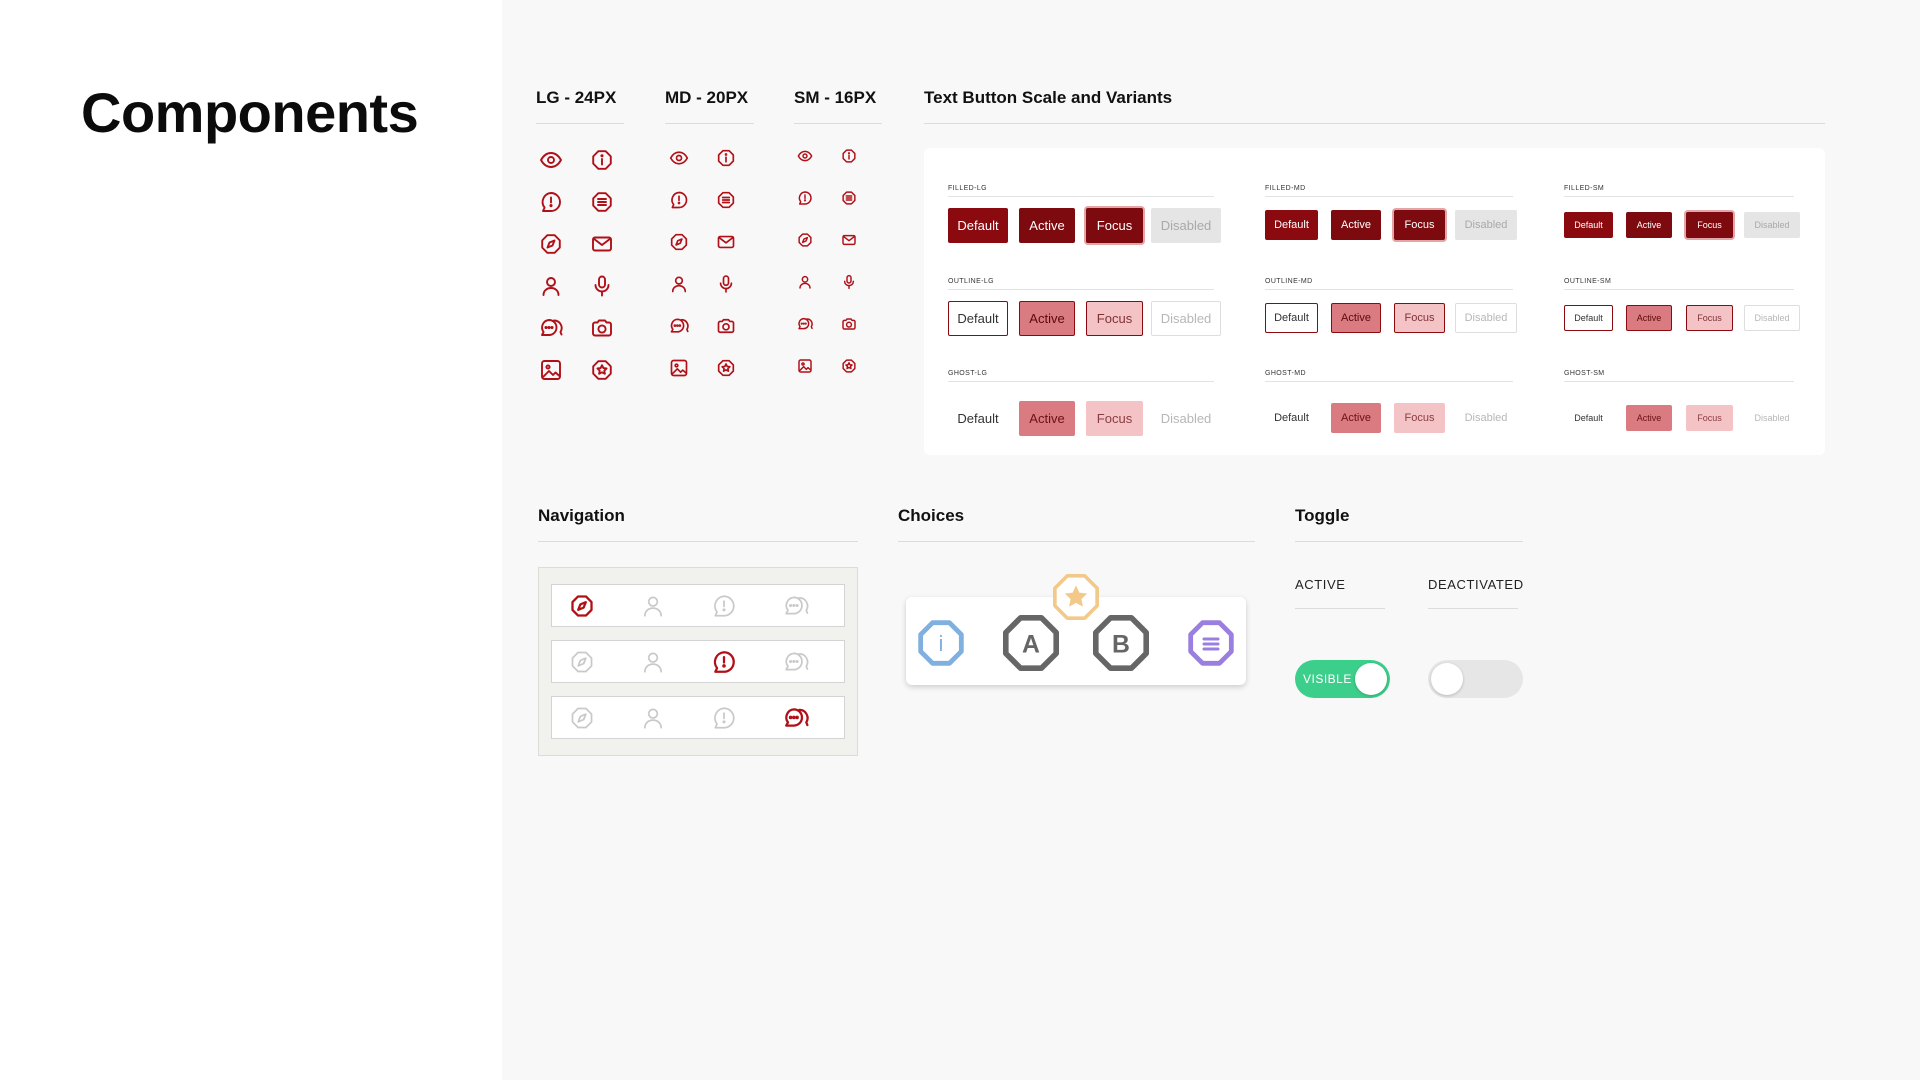 This screenshot has width=1920, height=1080. What do you see at coordinates (1486, 318) in the screenshot?
I see `outline-md-disabled-button: Disabled` at bounding box center [1486, 318].